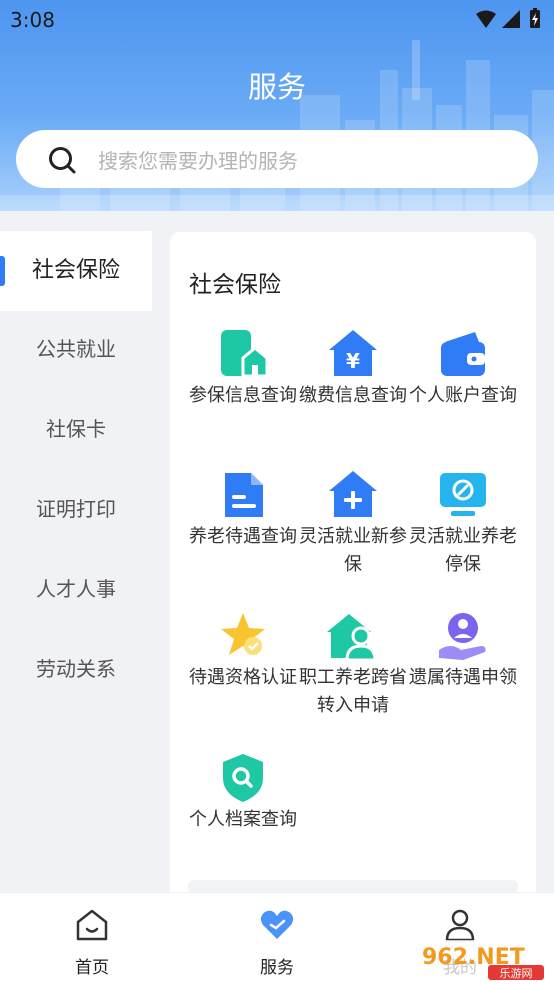 The height and width of the screenshot is (985, 554). What do you see at coordinates (198, 159) in the screenshot?
I see `search-placeholder: 搜索您需要办理的服务` at bounding box center [198, 159].